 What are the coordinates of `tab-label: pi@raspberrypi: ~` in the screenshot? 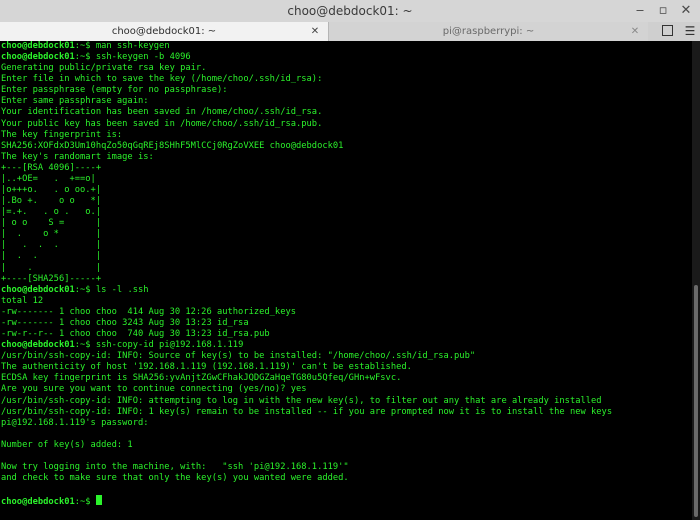 It's located at (488, 31).